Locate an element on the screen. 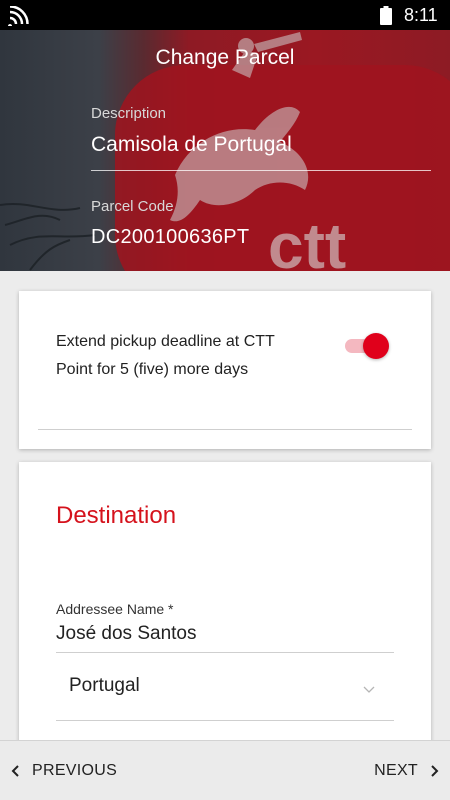  page-title: Change Parcel is located at coordinates (225, 57).